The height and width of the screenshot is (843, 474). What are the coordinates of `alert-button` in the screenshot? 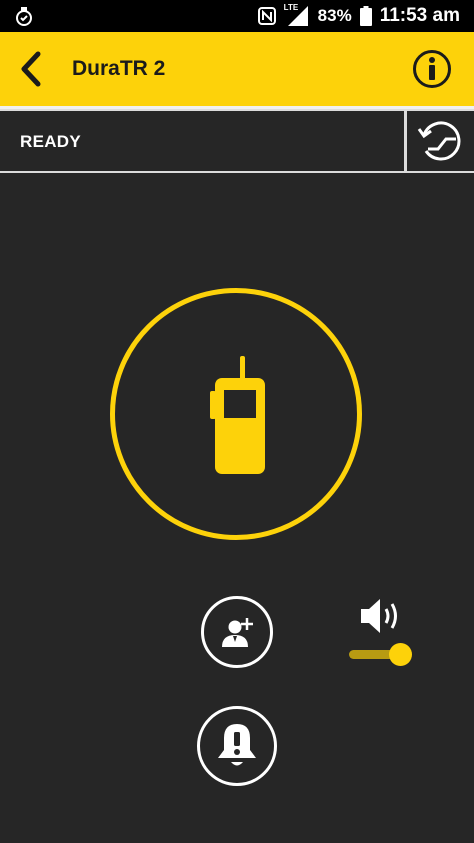 It's located at (237, 746).